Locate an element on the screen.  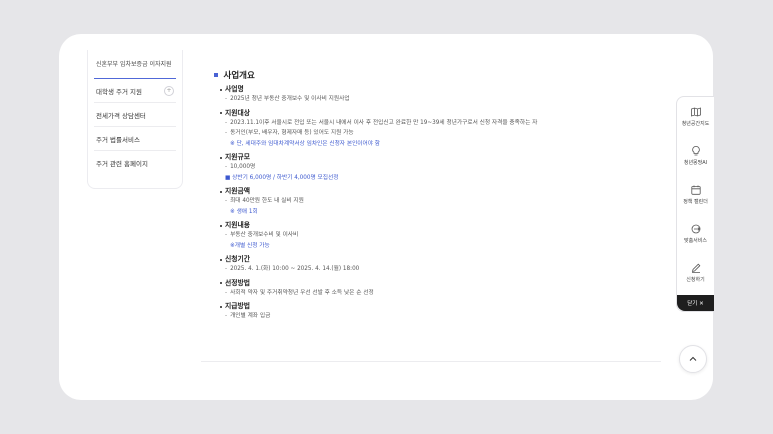
sidebar-item-jeonse-center: 전세가격 상담센터 is located at coordinates (135, 115).